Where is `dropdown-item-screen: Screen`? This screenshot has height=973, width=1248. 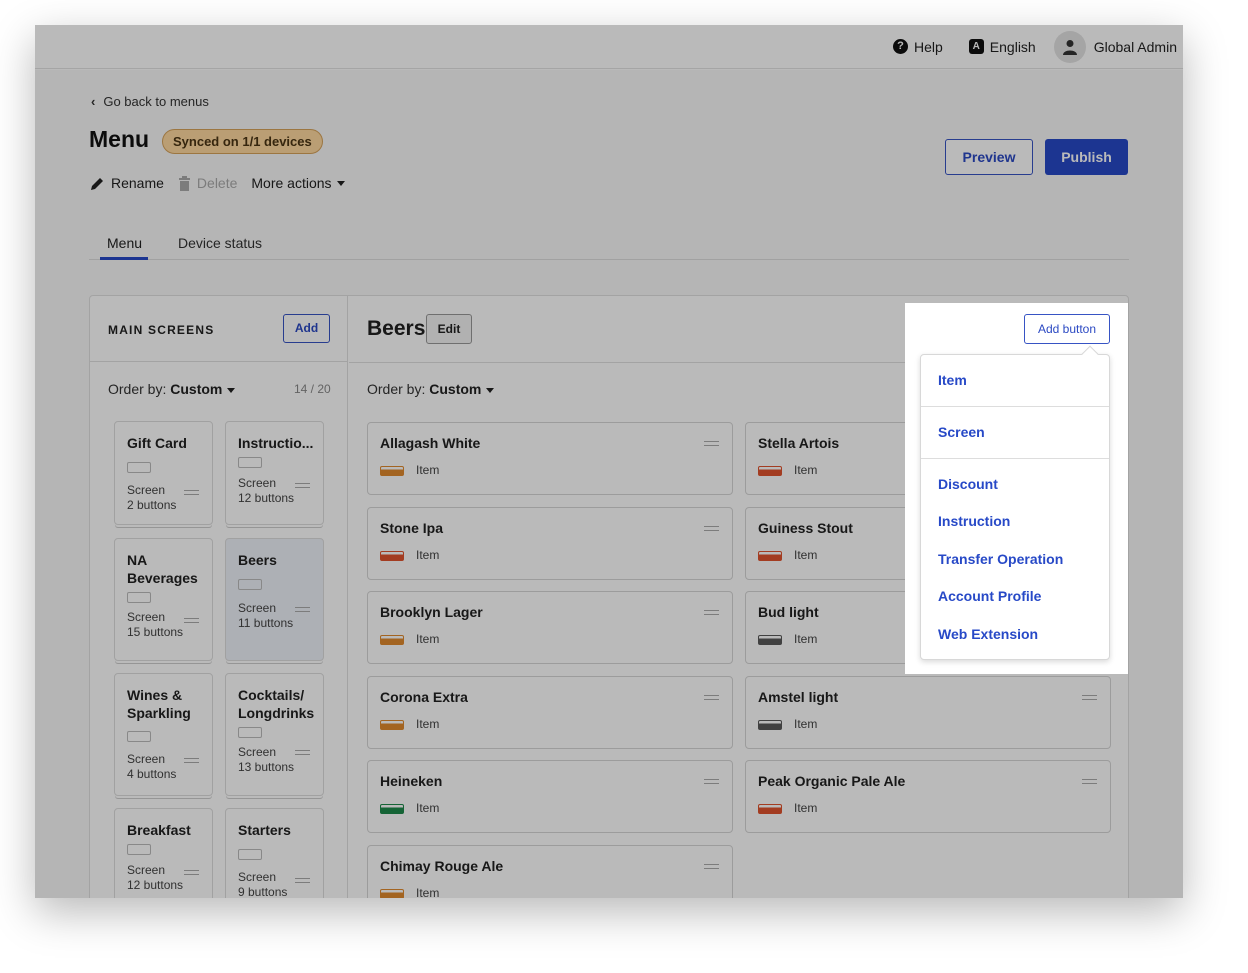 dropdown-item-screen: Screen is located at coordinates (961, 432).